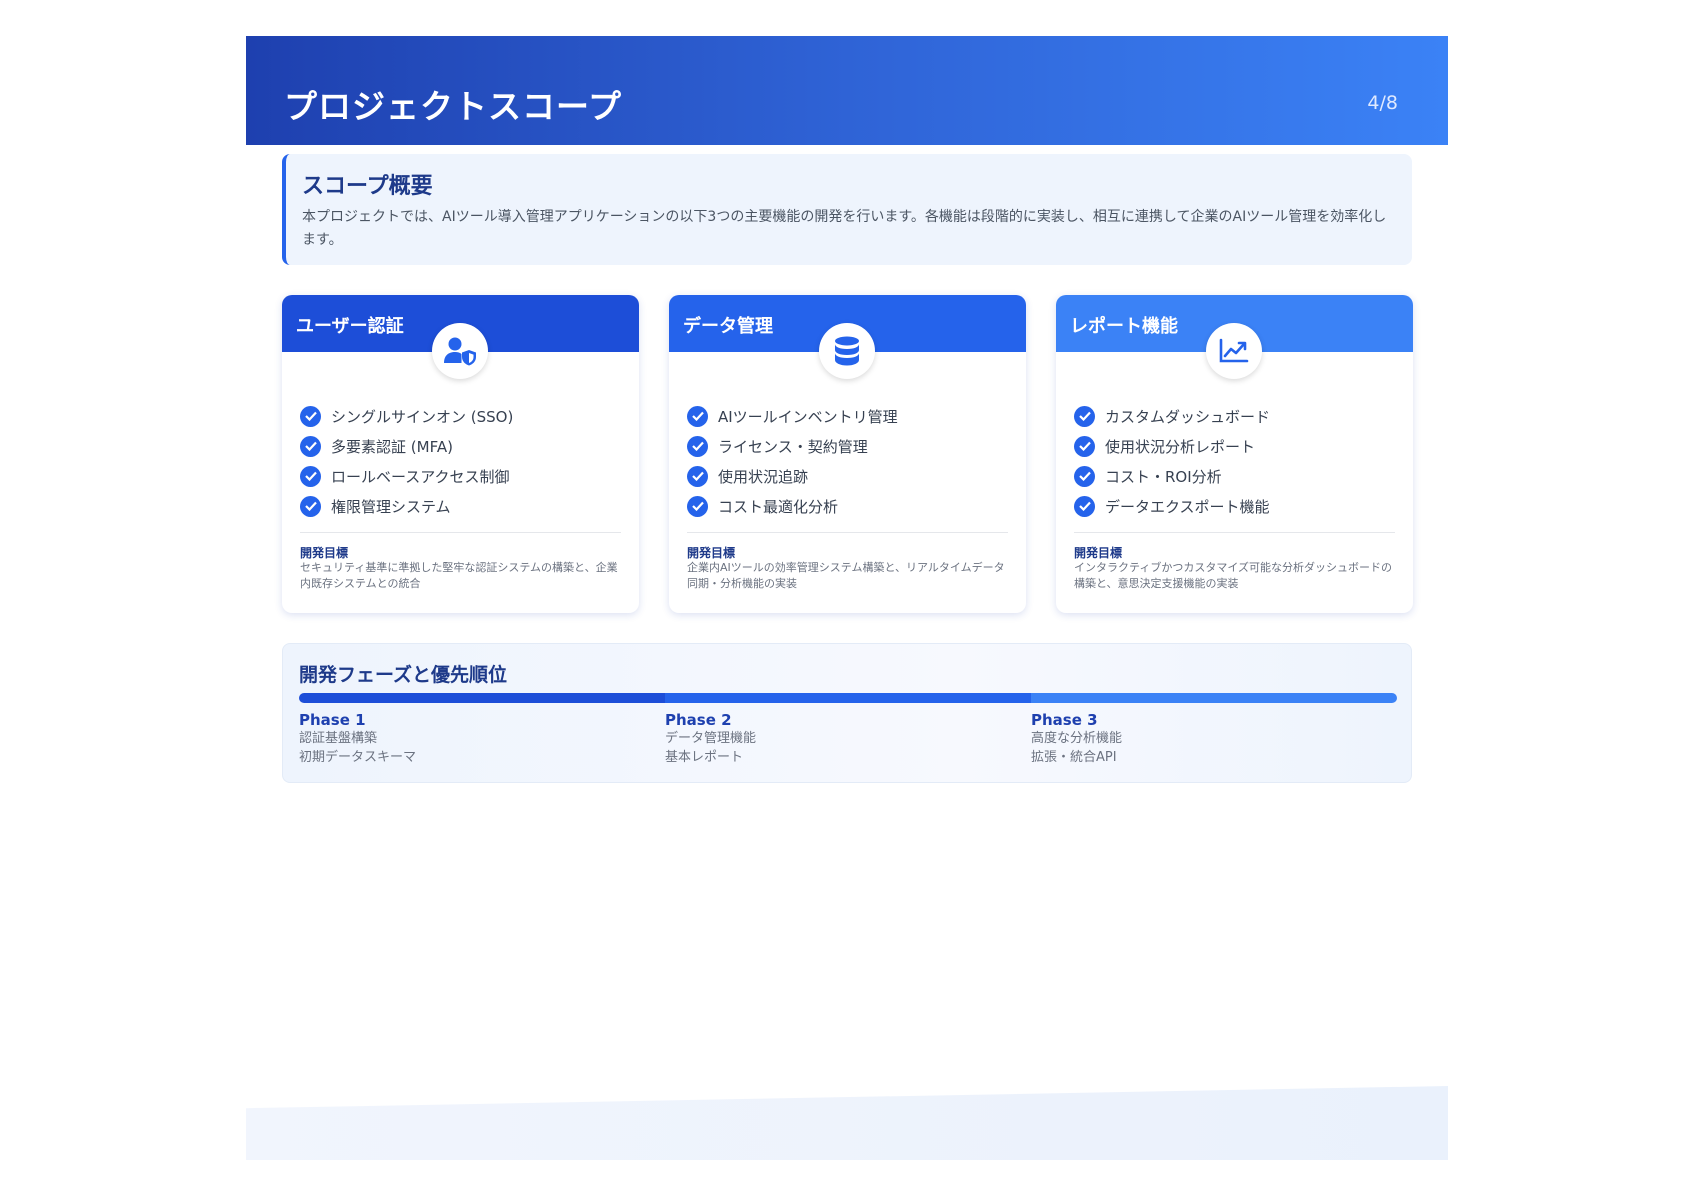  I want to click on list-item: シングルサインオン (SSO), so click(406, 416).